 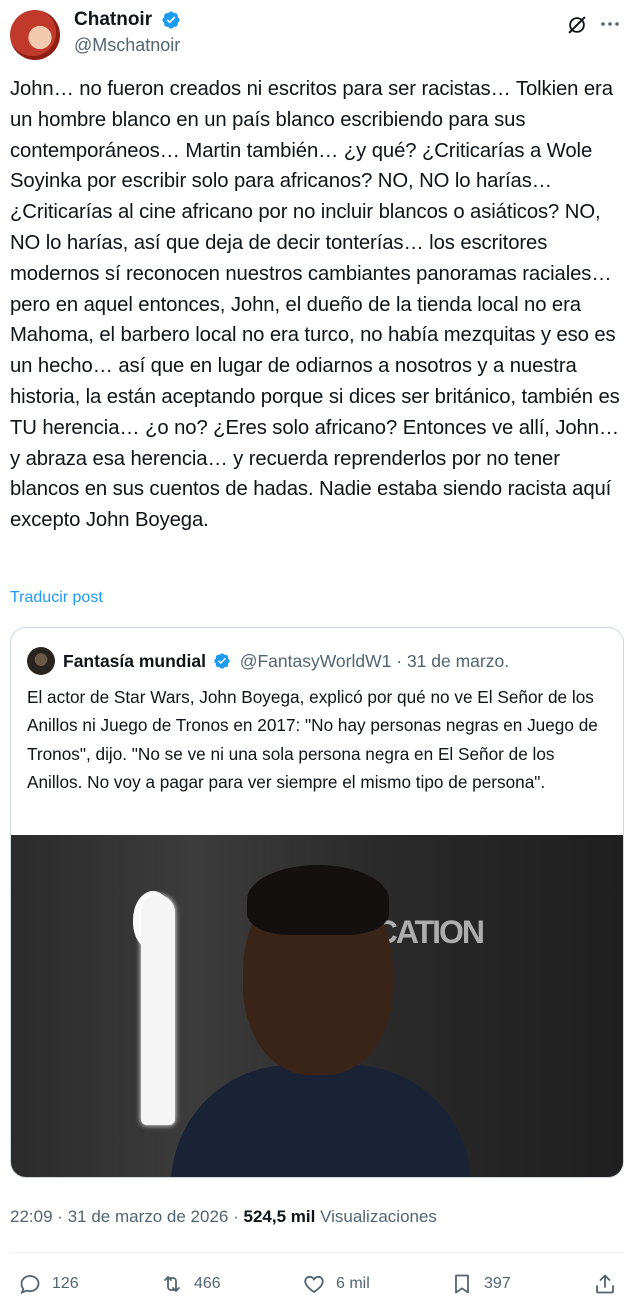 What do you see at coordinates (127, 45) in the screenshot?
I see `author-handle: @Mschatnoir` at bounding box center [127, 45].